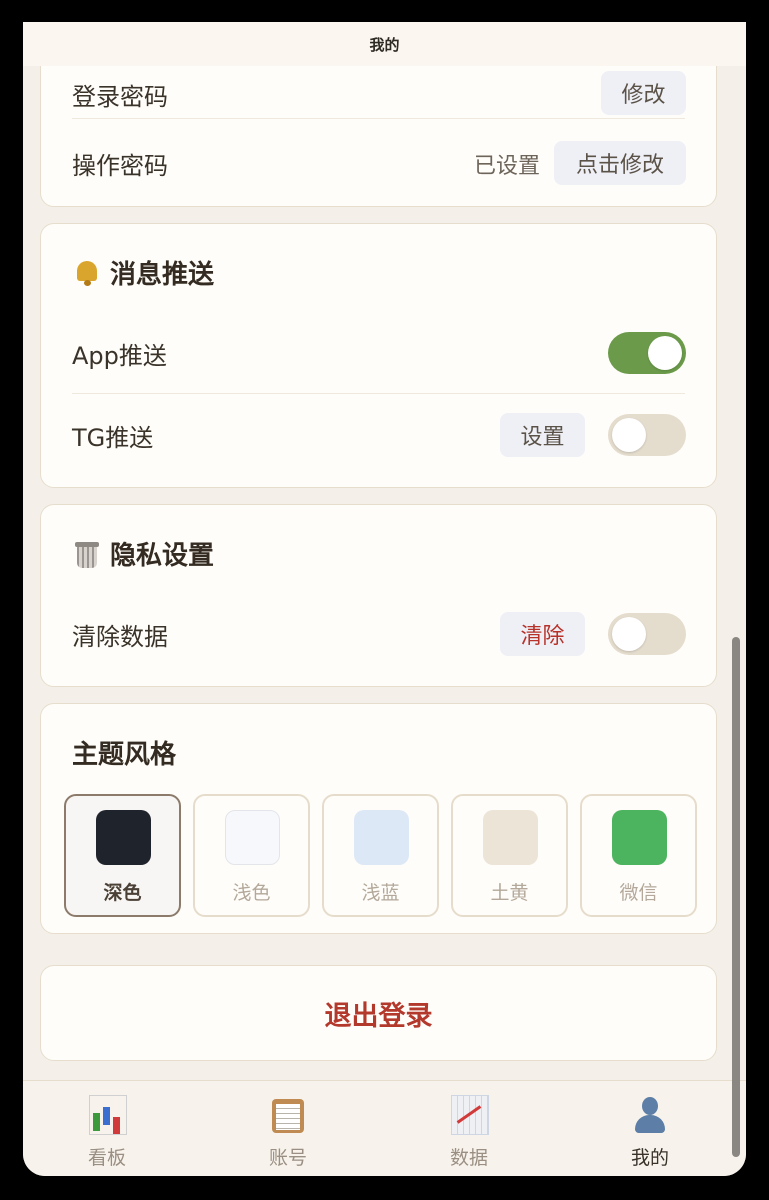 The width and height of the screenshot is (769, 1200). Describe the element at coordinates (650, 1114) in the screenshot. I see `user-icon` at that location.